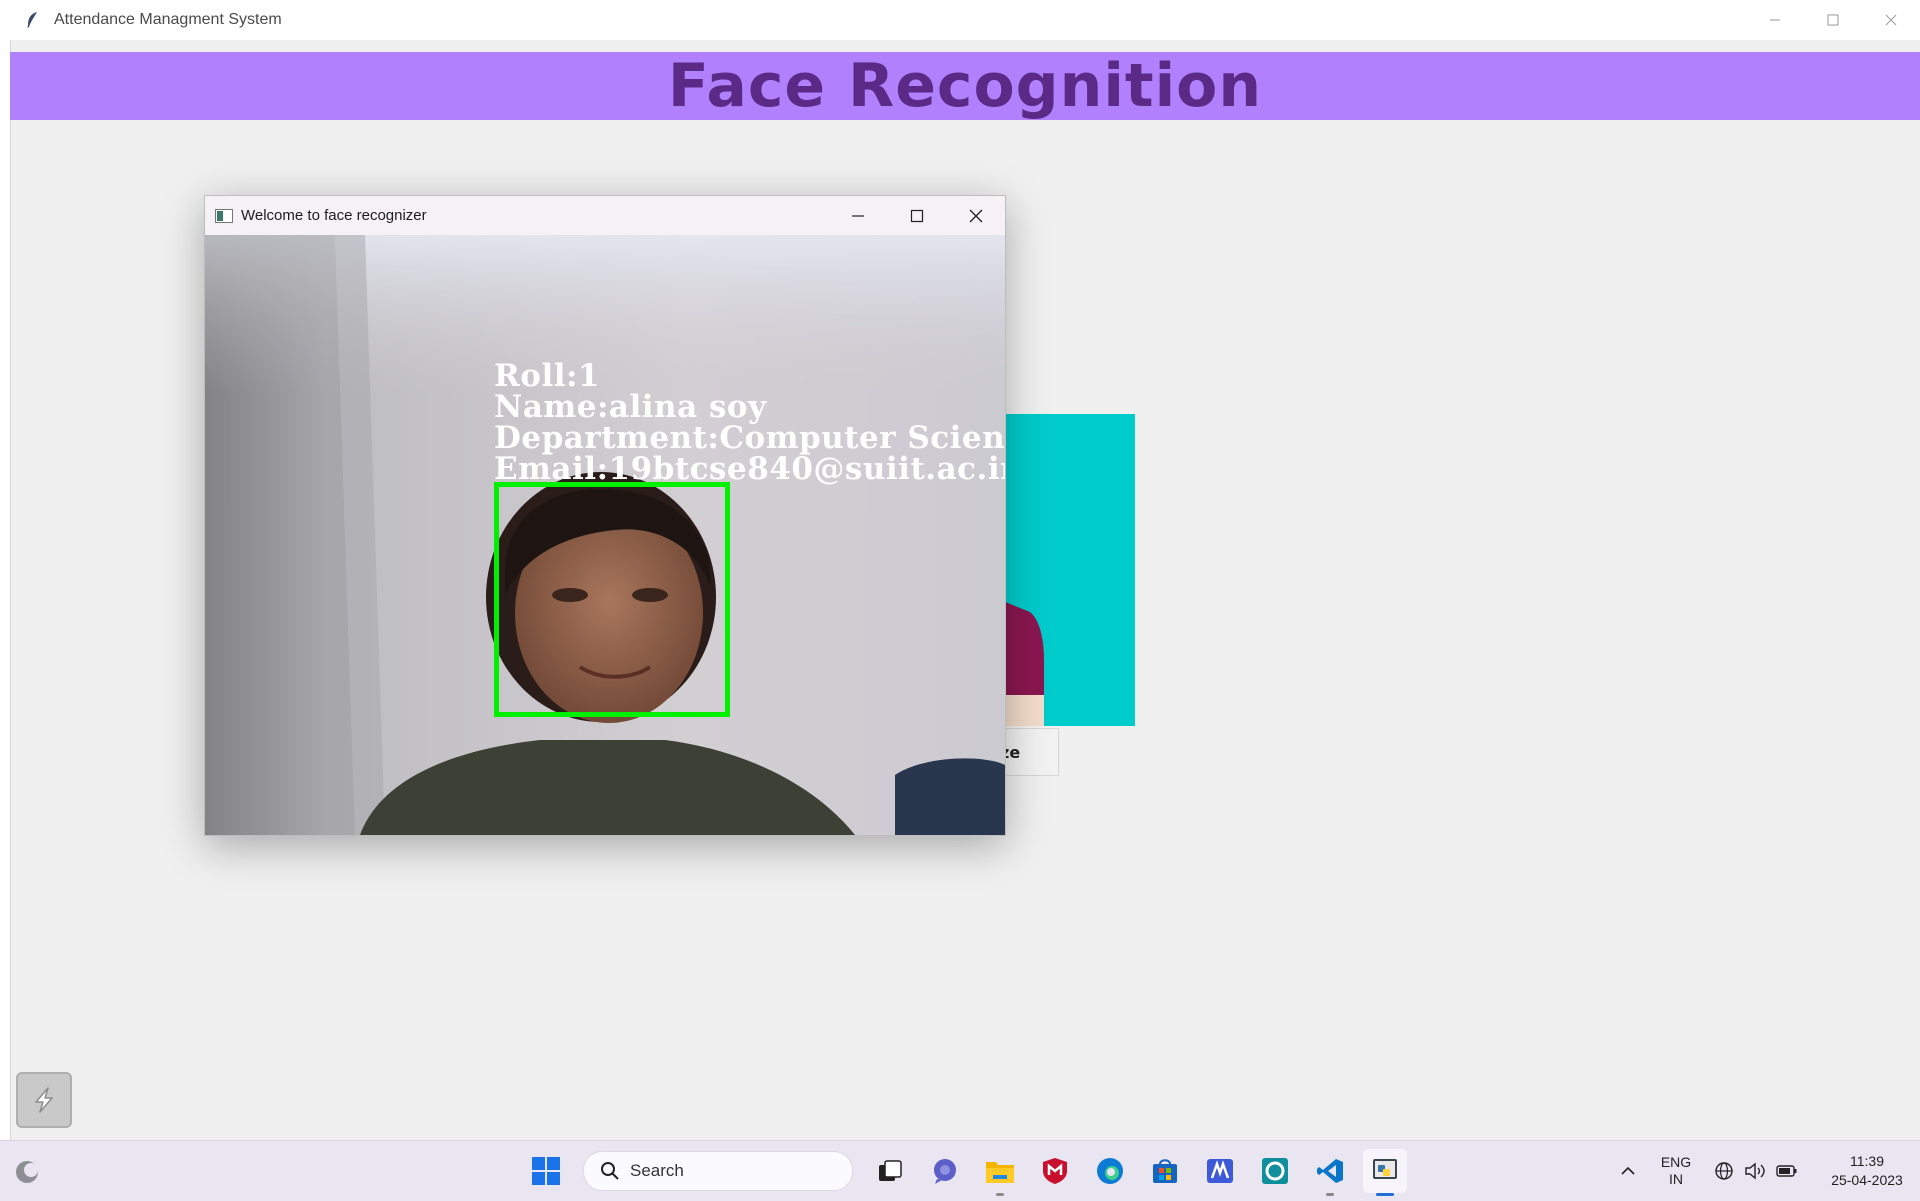 The width and height of the screenshot is (1920, 1201). I want to click on close-button, so click(1891, 20).